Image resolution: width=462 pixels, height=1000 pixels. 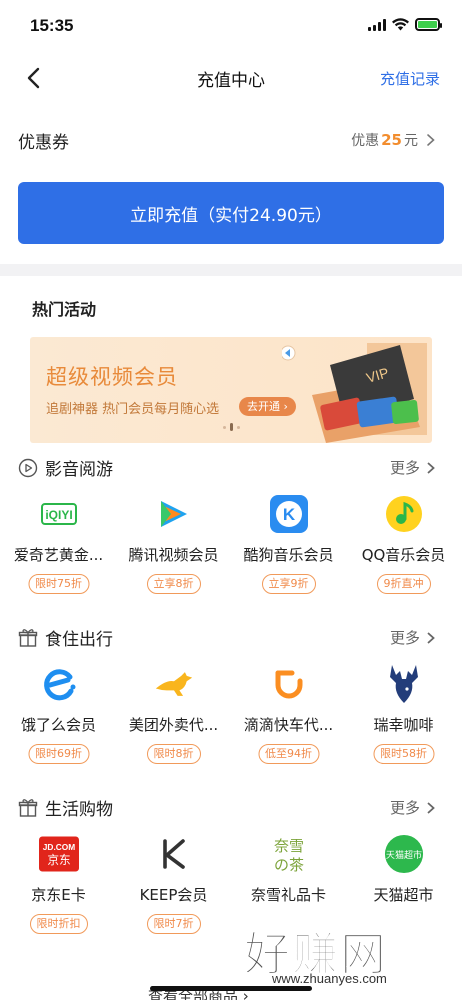 I want to click on section-title: 食住出行, so click(x=79, y=640).